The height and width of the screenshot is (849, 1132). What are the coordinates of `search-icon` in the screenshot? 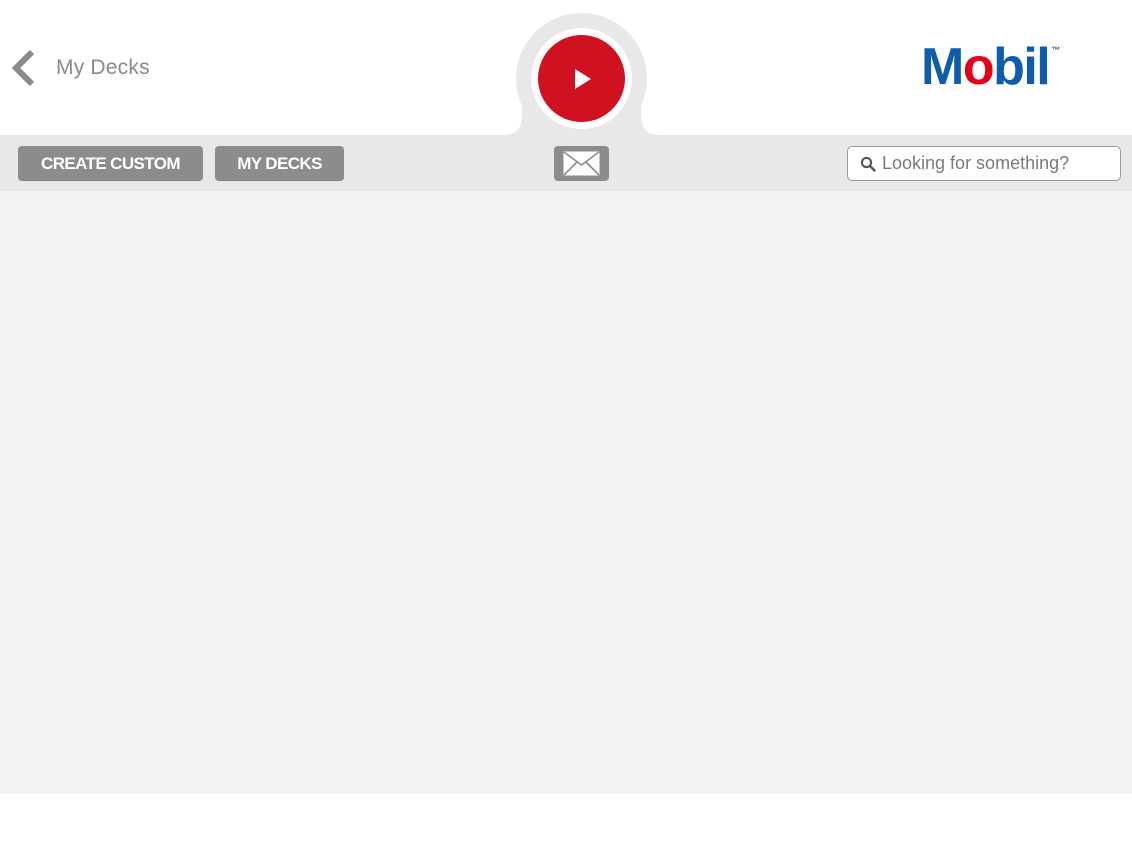 It's located at (868, 164).